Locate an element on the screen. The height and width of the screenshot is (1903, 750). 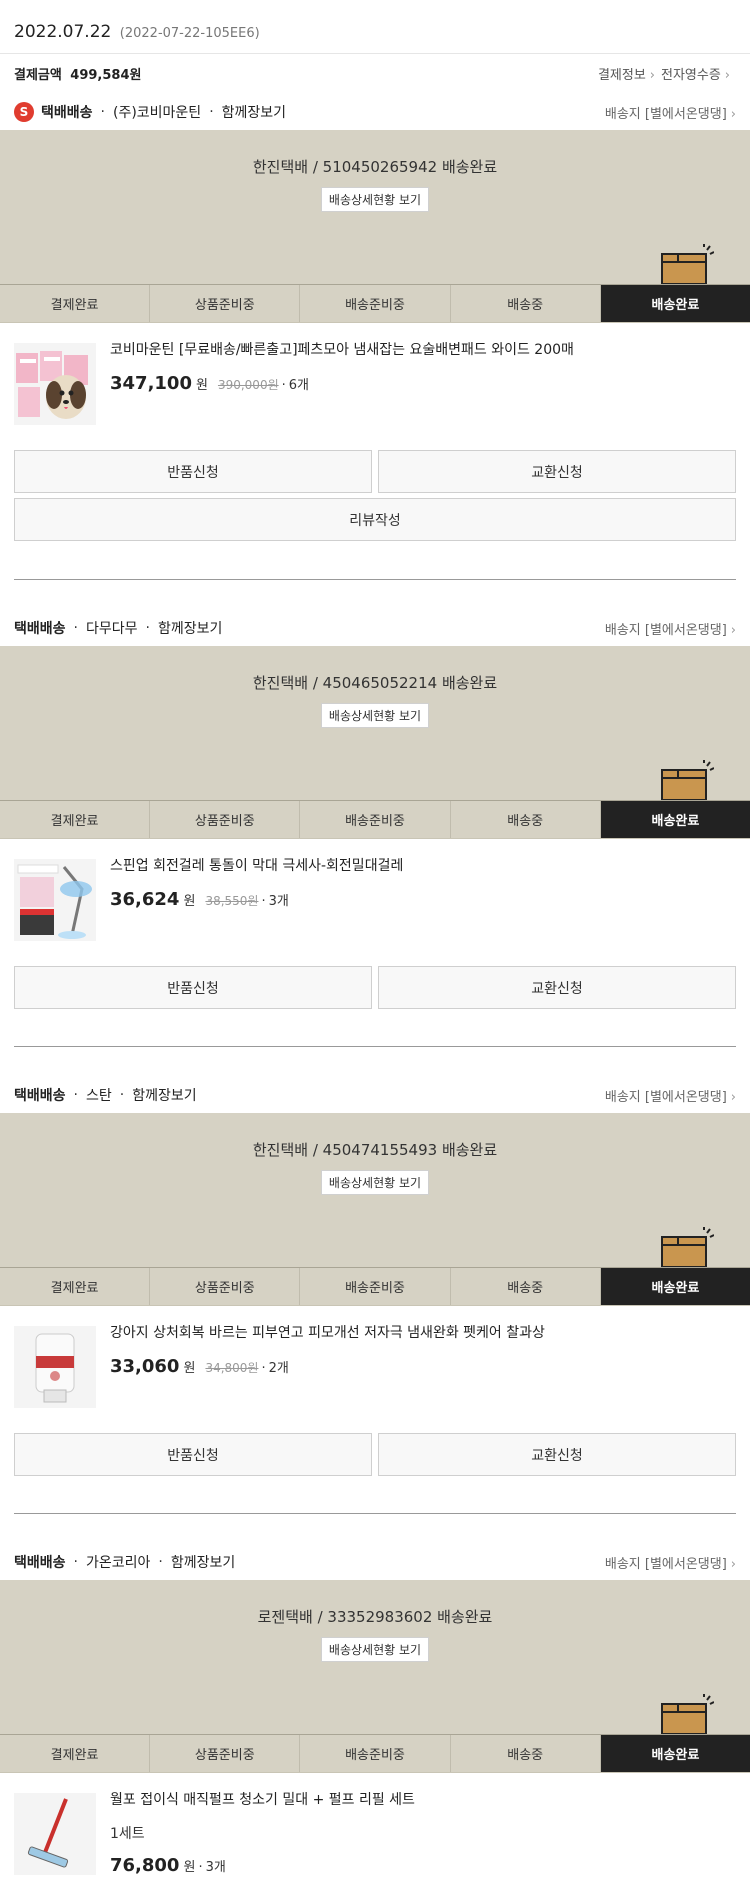
step-paid: 결제완료 is located at coordinates (75, 819).